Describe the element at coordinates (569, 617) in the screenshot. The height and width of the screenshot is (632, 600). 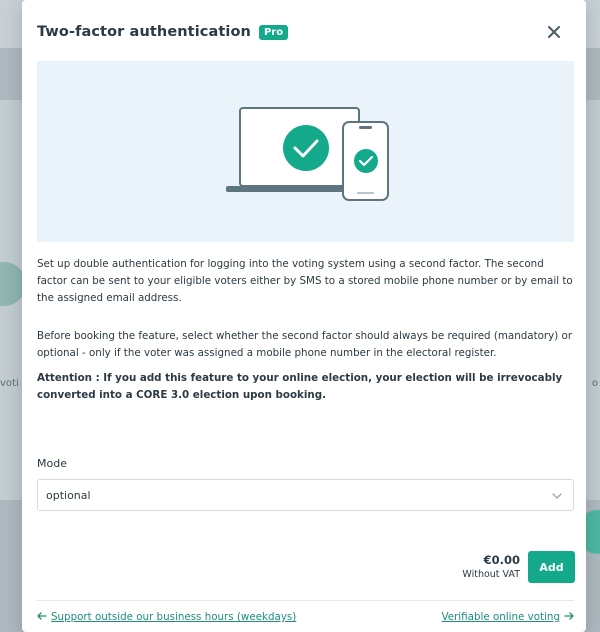
I see `arrow-right-icon` at that location.